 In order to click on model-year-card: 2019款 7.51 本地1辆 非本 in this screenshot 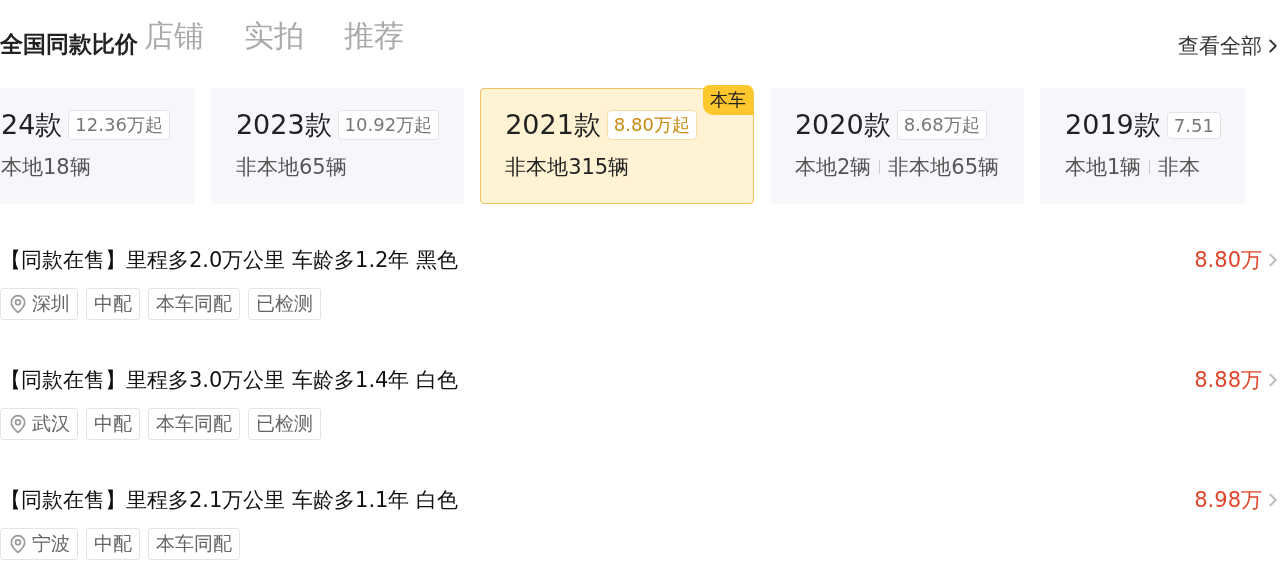, I will do `click(1143, 146)`.